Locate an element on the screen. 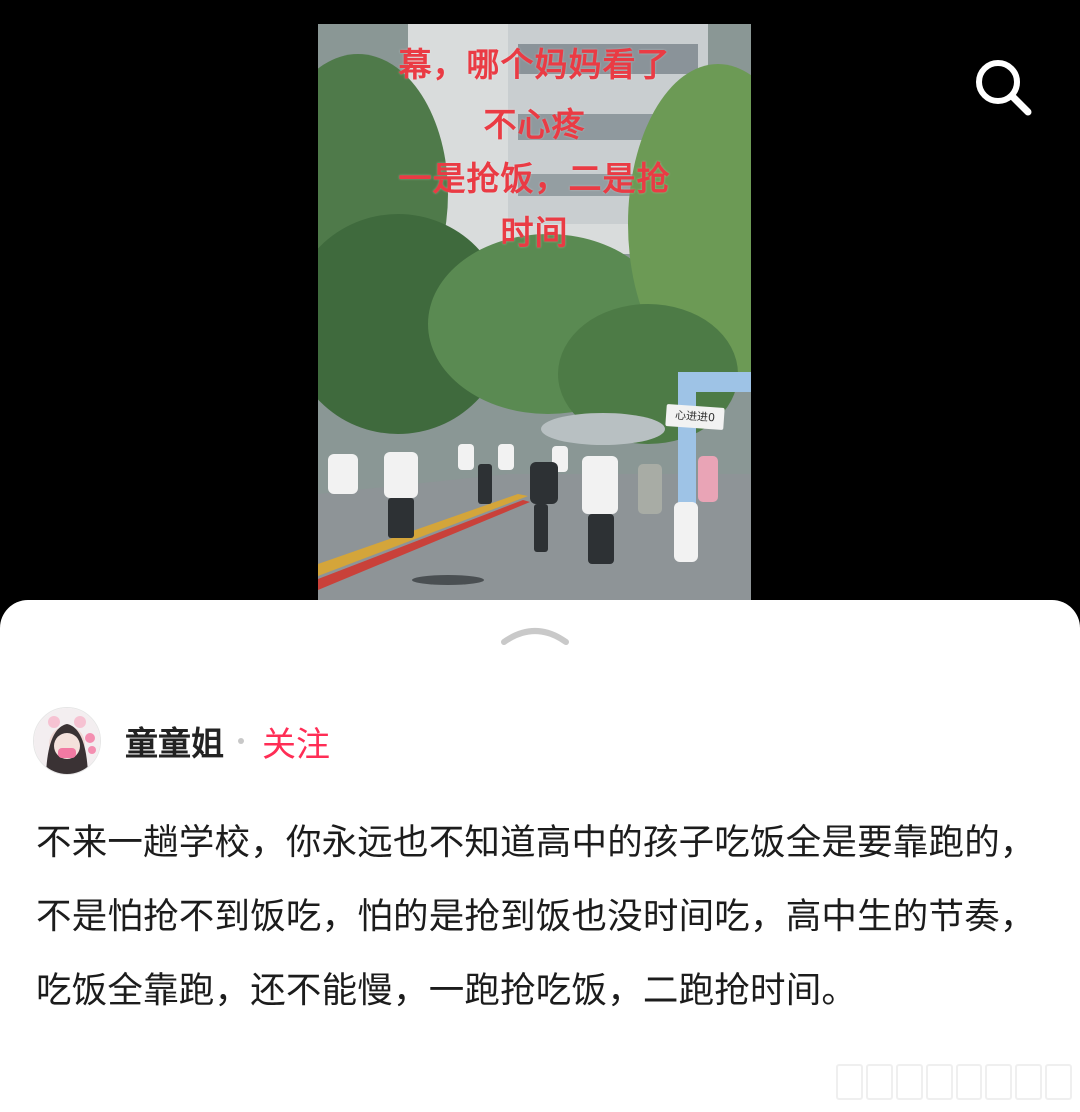 The width and height of the screenshot is (1080, 1112). chevron-up-icon is located at coordinates (535, 636).